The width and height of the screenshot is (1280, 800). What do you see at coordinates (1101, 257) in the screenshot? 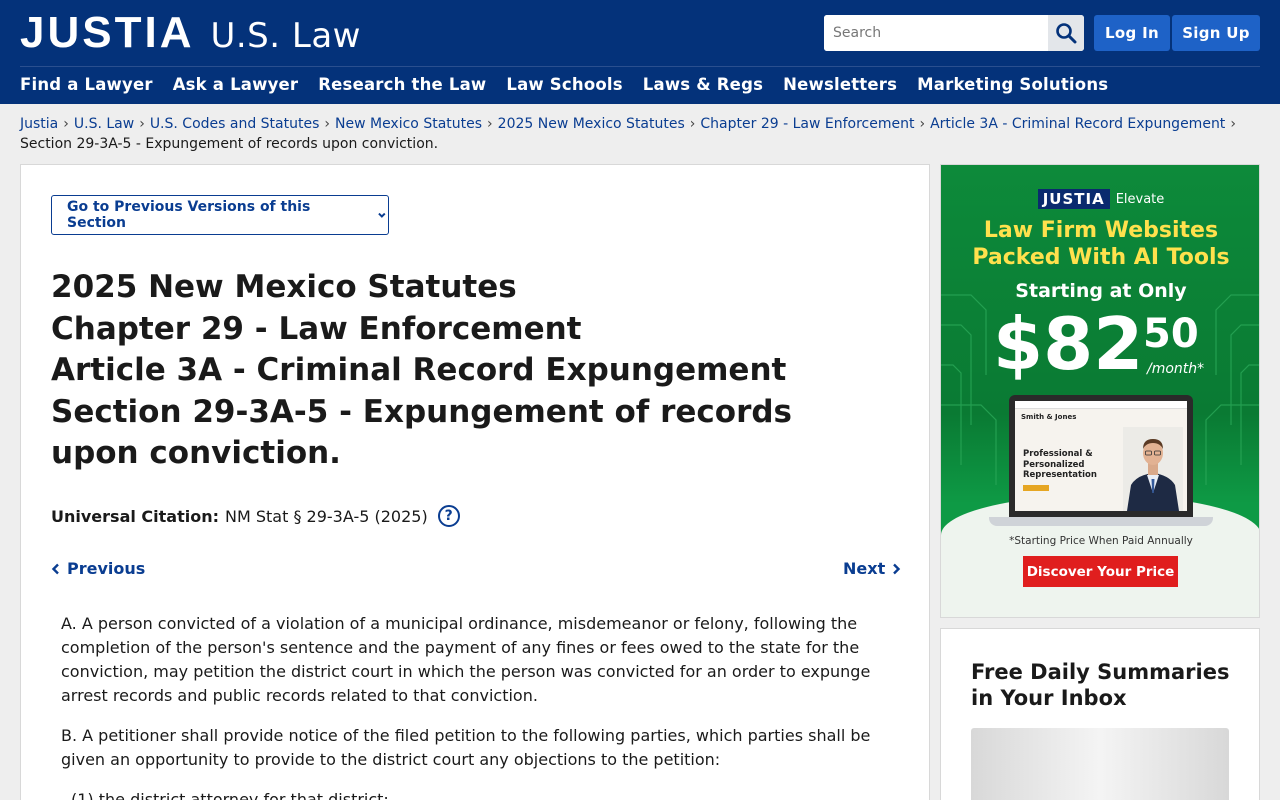
I see `ad-headline-line: Packed With AI Tools` at bounding box center [1101, 257].